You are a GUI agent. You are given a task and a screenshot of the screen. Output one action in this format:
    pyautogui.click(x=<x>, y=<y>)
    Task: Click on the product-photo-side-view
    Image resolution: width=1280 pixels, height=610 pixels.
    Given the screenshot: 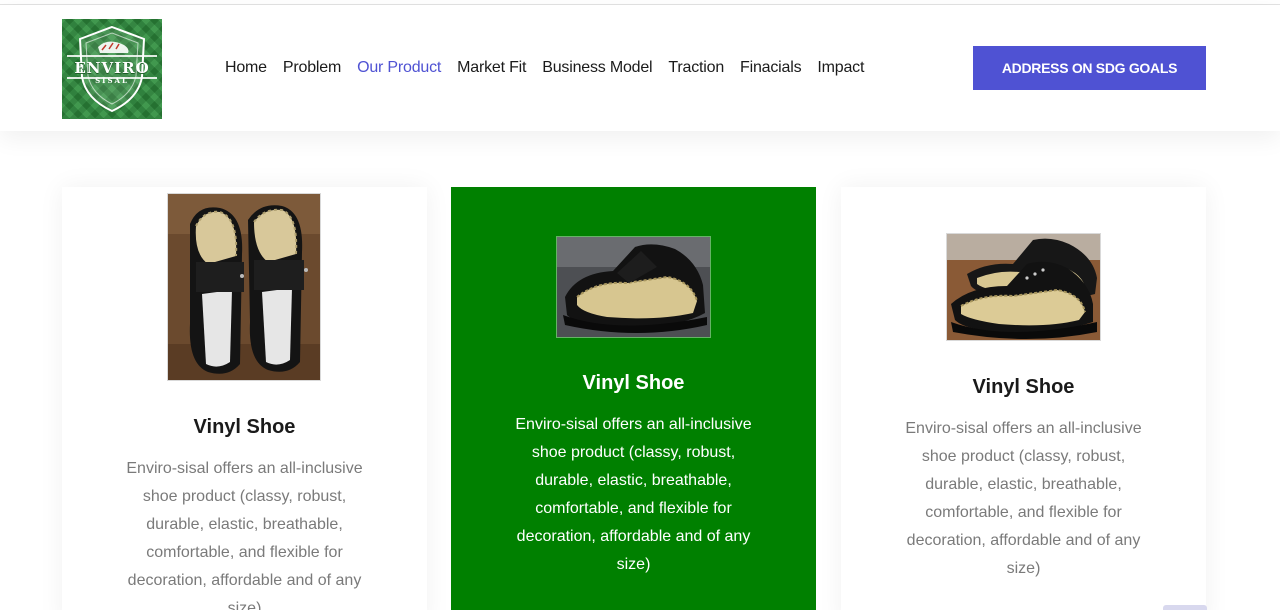 What is the action you would take?
    pyautogui.click(x=633, y=287)
    